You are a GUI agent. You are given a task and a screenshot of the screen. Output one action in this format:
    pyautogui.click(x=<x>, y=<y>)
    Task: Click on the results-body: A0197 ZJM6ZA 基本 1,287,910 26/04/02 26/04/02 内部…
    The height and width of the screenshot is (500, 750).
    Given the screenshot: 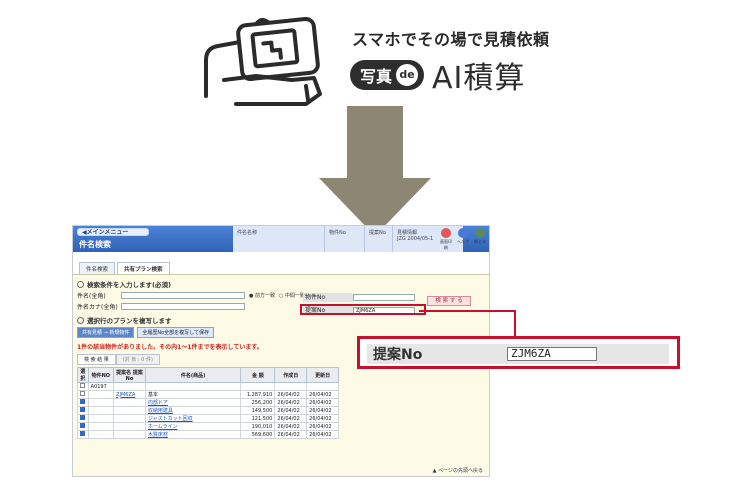 What is the action you would take?
    pyautogui.click(x=208, y=410)
    